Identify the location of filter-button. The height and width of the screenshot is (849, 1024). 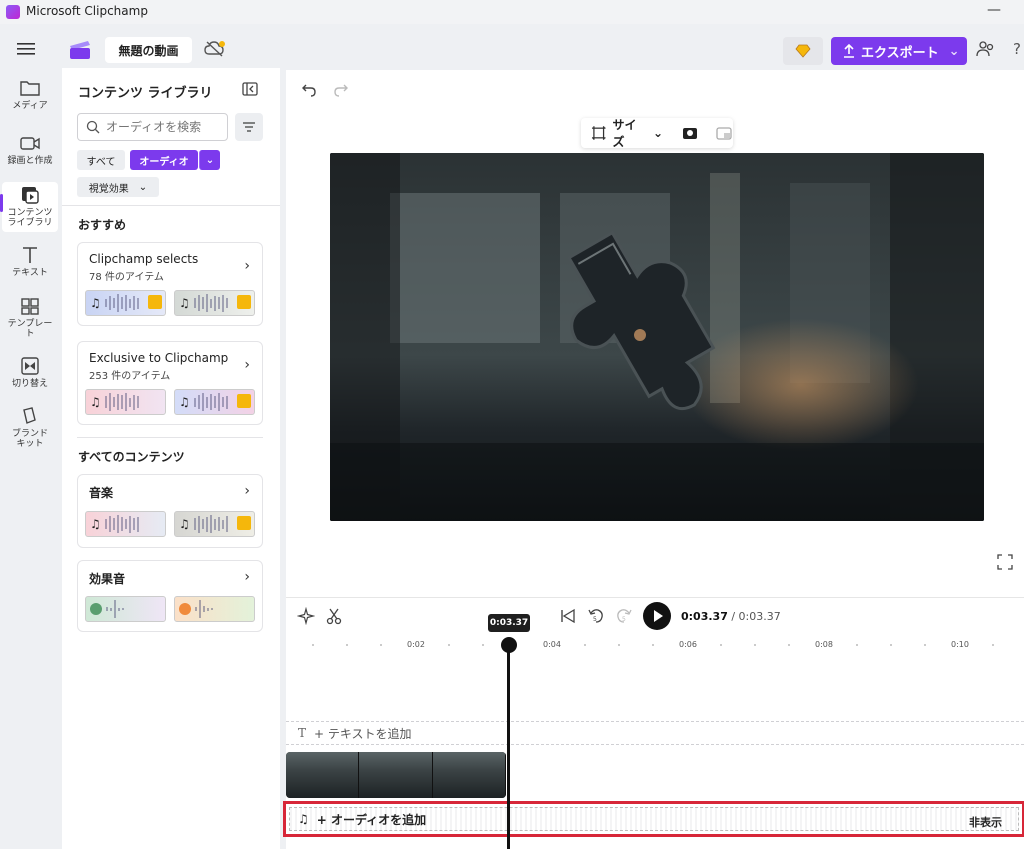
(249, 127).